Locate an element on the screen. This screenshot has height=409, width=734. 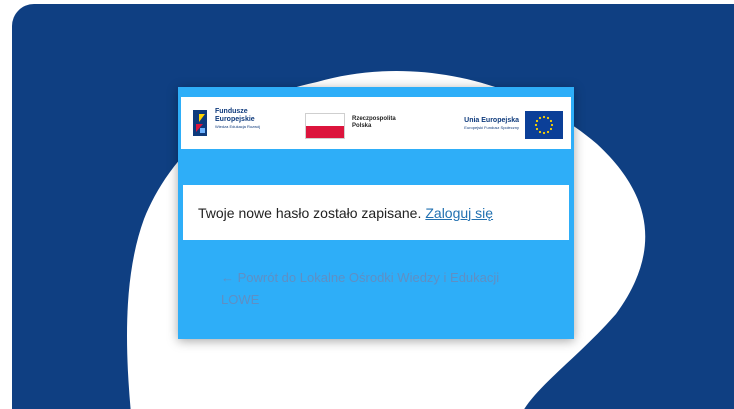
fundusze-subtitle: Wiedza Edukacja Rozwój is located at coordinates (238, 126).